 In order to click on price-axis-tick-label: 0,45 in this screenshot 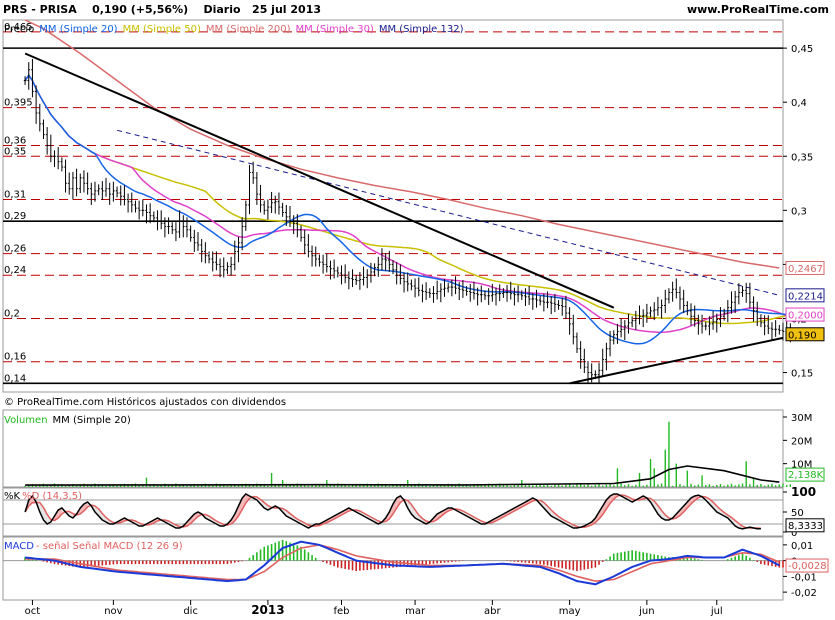, I will do `click(802, 49)`.